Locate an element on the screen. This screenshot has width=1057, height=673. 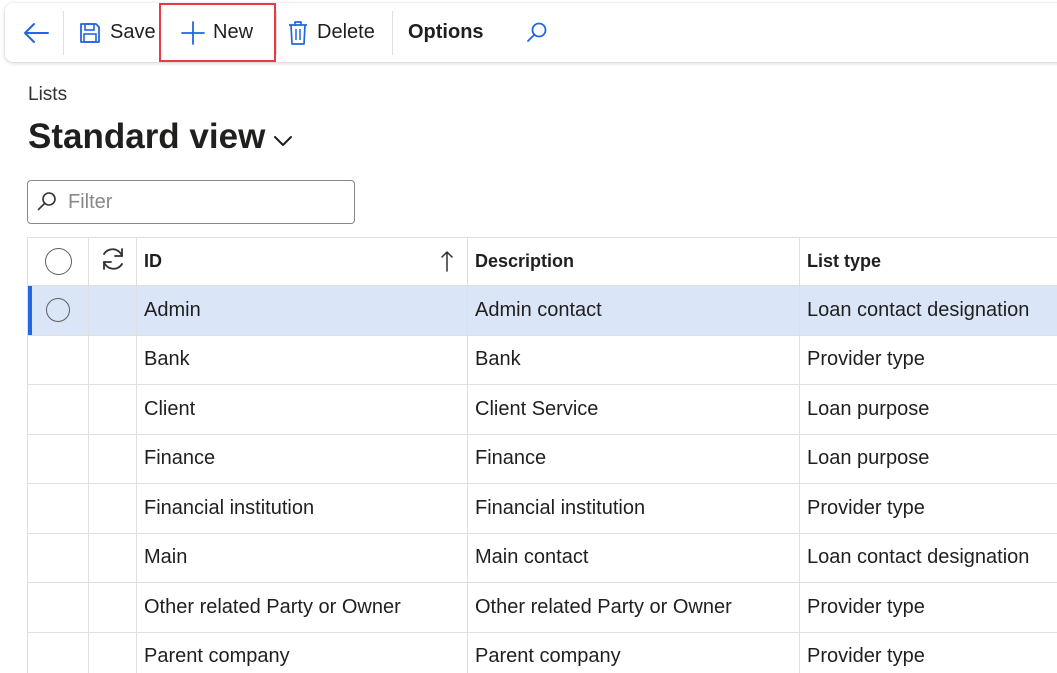
table-row: Finance Finance Loan purpose is located at coordinates (542, 459).